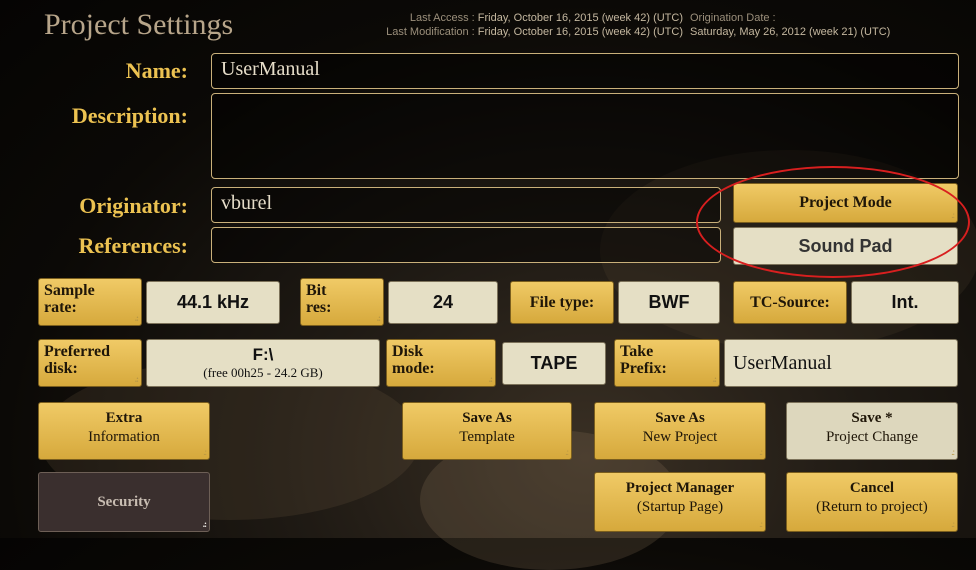  Describe the element at coordinates (872, 488) in the screenshot. I see `cancel-line1: Cancel` at that location.